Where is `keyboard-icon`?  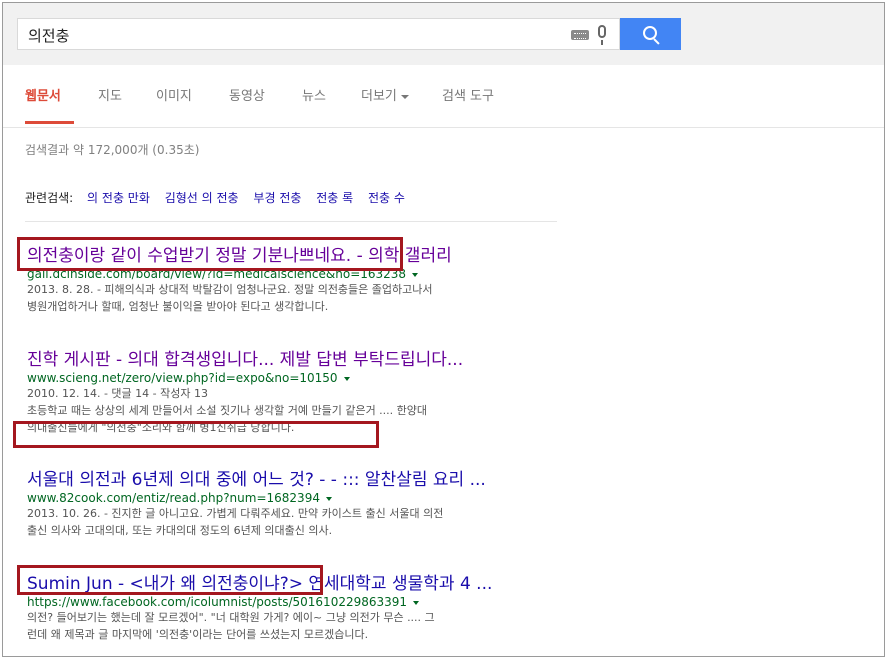 keyboard-icon is located at coordinates (580, 35).